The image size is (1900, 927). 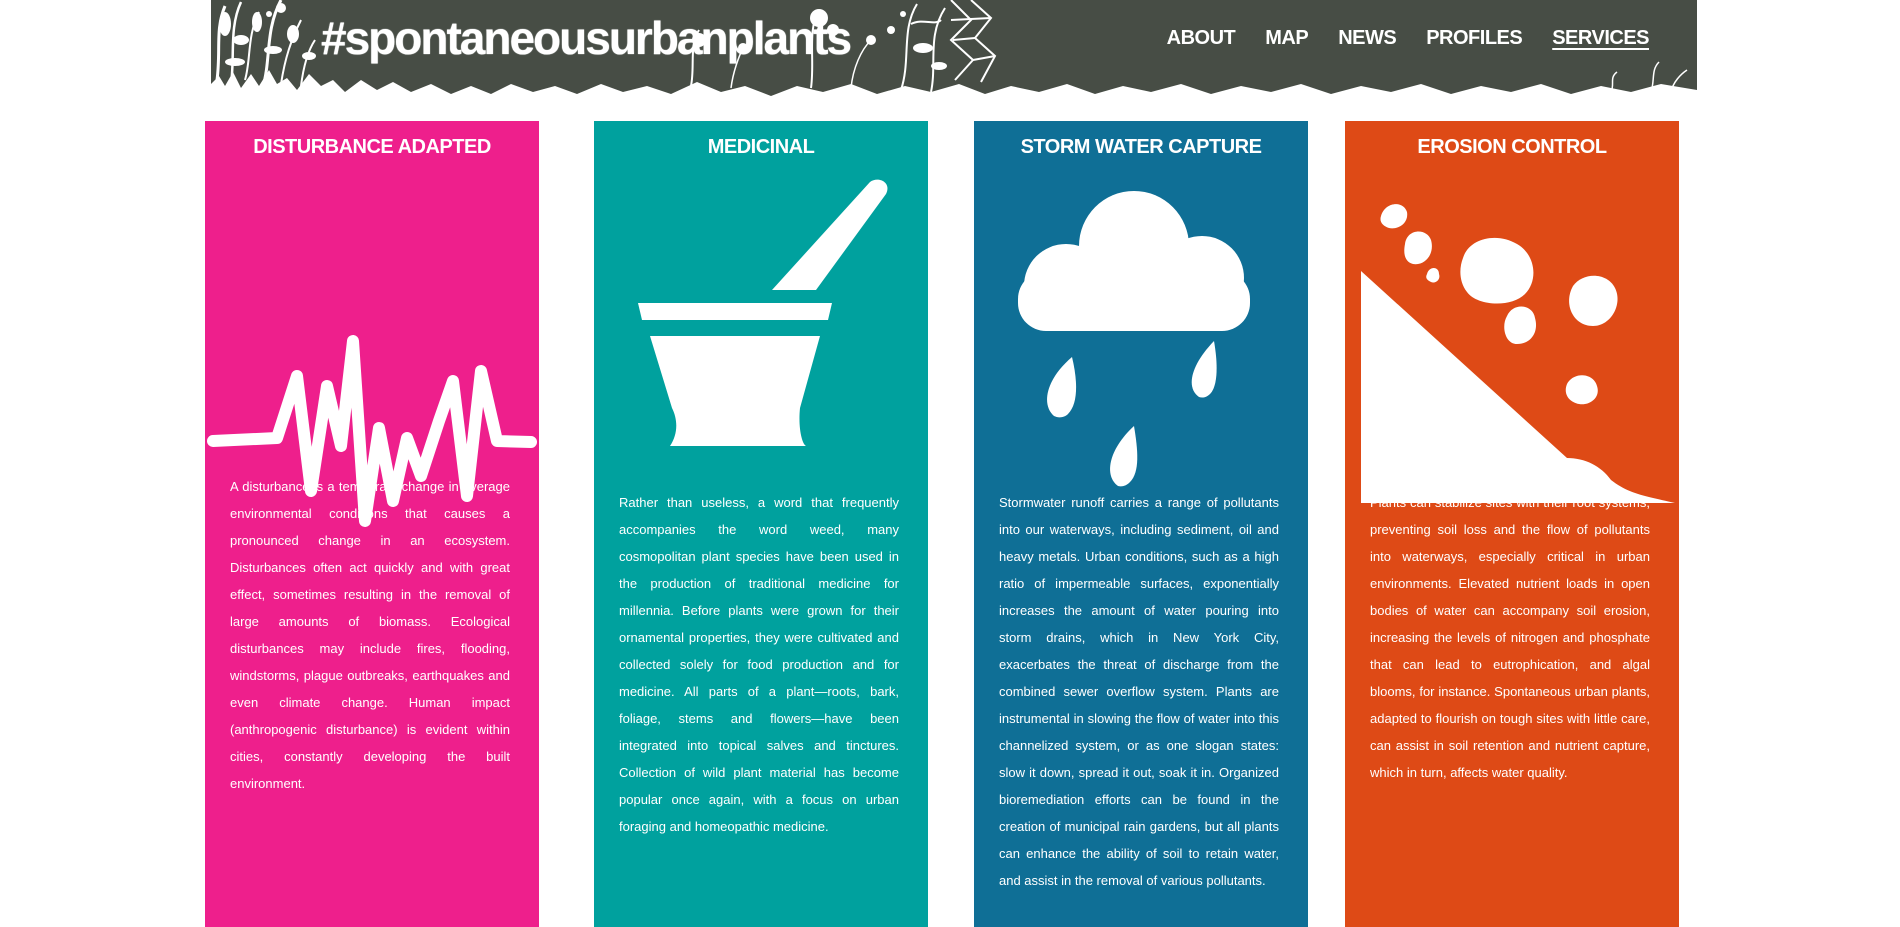 I want to click on card-title: DISTURBANCE ADAPTED, so click(x=372, y=147).